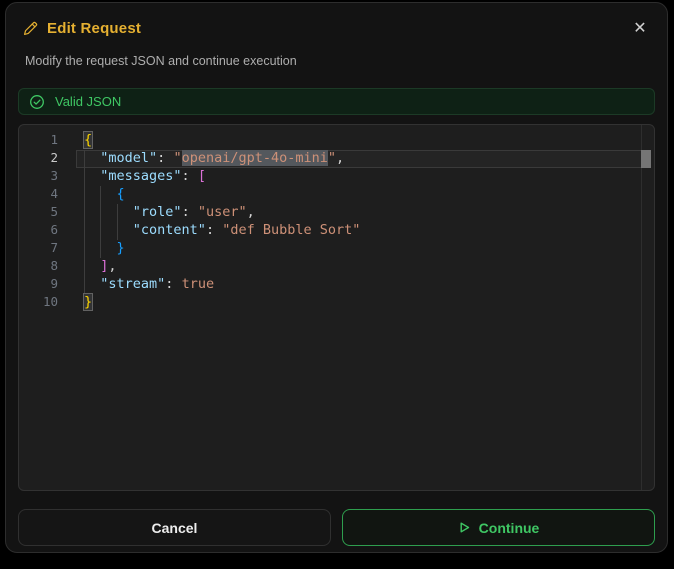 The width and height of the screenshot is (674, 569). Describe the element at coordinates (129, 158) in the screenshot. I see `code-token: "model"` at that location.